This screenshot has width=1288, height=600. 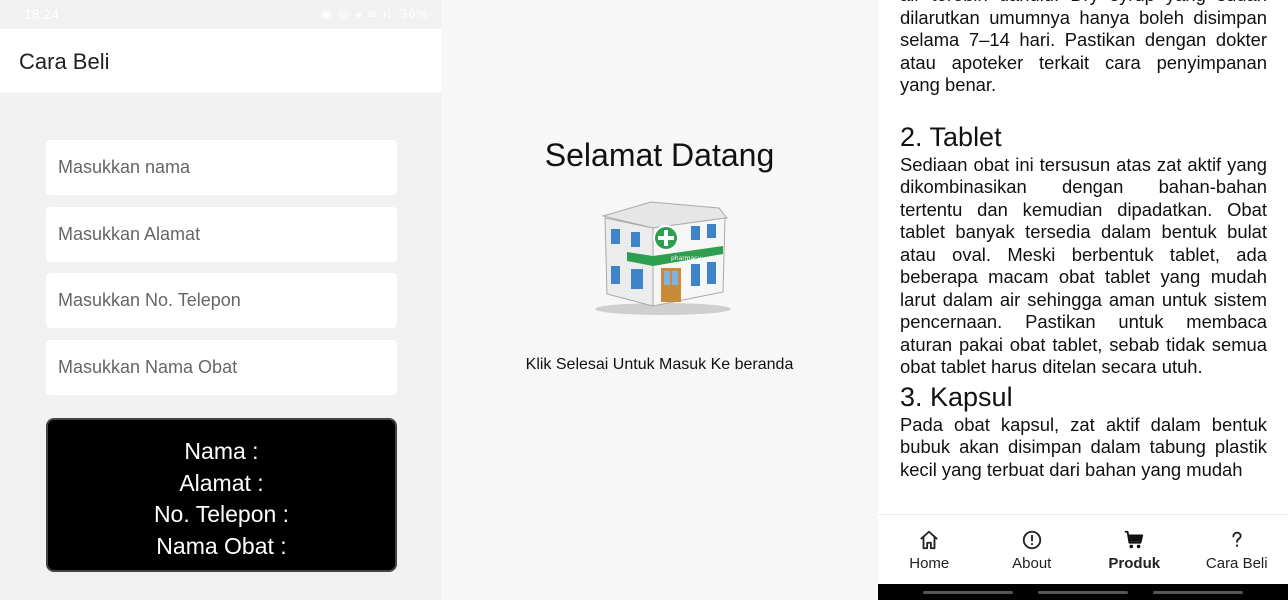 What do you see at coordinates (686, 258) in the screenshot?
I see `pharmacy-sign-text: pharmacy` at bounding box center [686, 258].